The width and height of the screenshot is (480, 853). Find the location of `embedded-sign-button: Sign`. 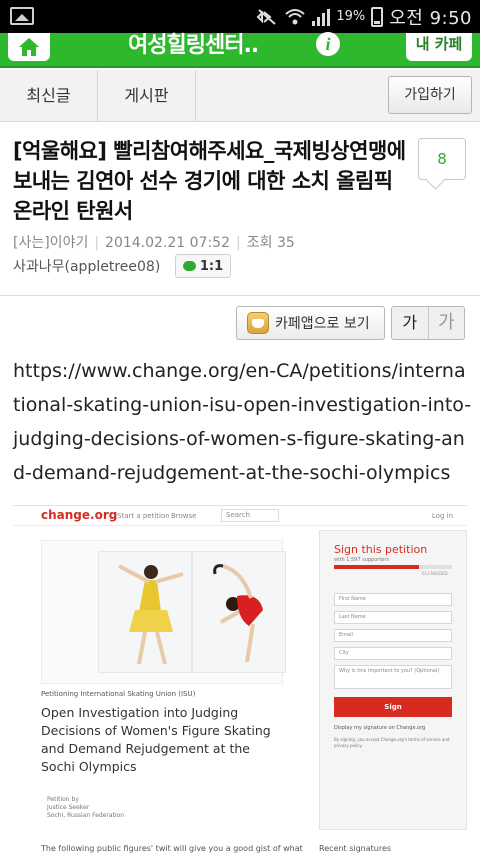

embedded-sign-button: Sign is located at coordinates (393, 707).